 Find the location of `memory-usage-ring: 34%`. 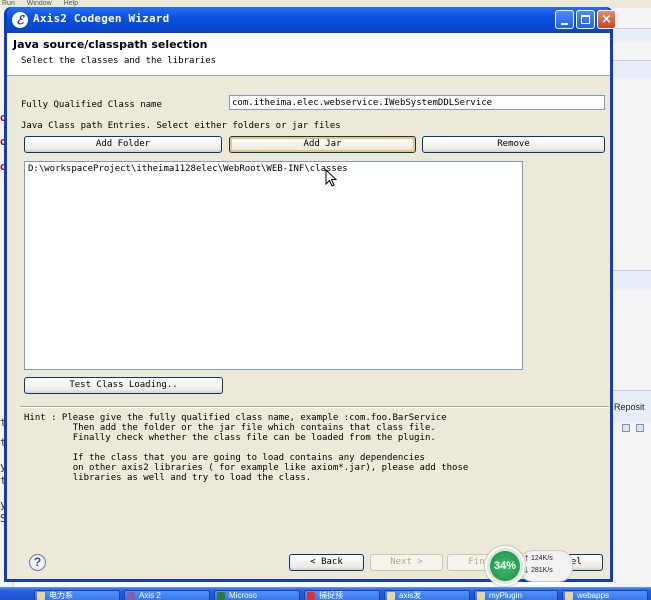

memory-usage-ring: 34% is located at coordinates (505, 566).